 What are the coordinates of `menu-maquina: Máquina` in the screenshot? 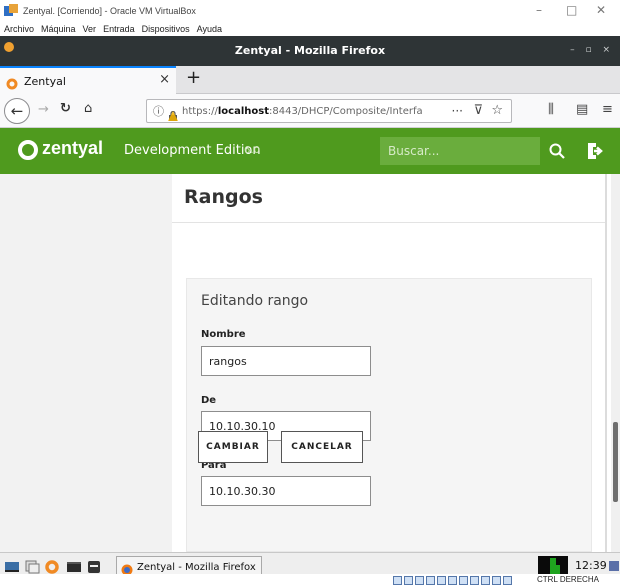 It's located at (58, 29).